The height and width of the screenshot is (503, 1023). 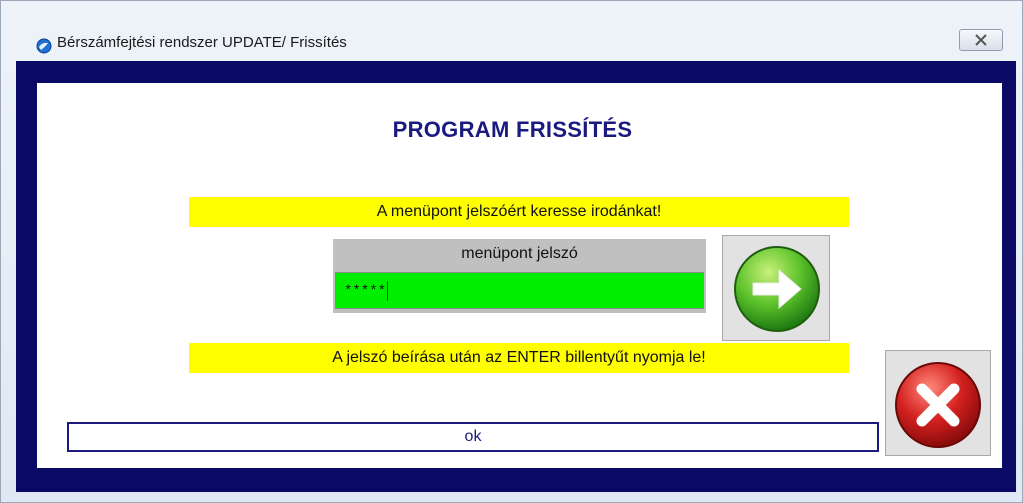 What do you see at coordinates (44, 46) in the screenshot?
I see `globe-app-icon` at bounding box center [44, 46].